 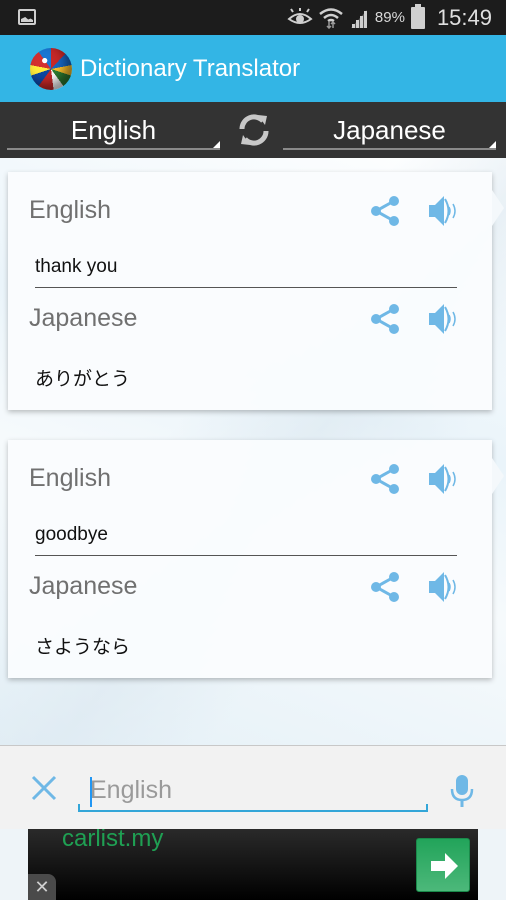 What do you see at coordinates (253, 791) in the screenshot?
I see `translate-input` at bounding box center [253, 791].